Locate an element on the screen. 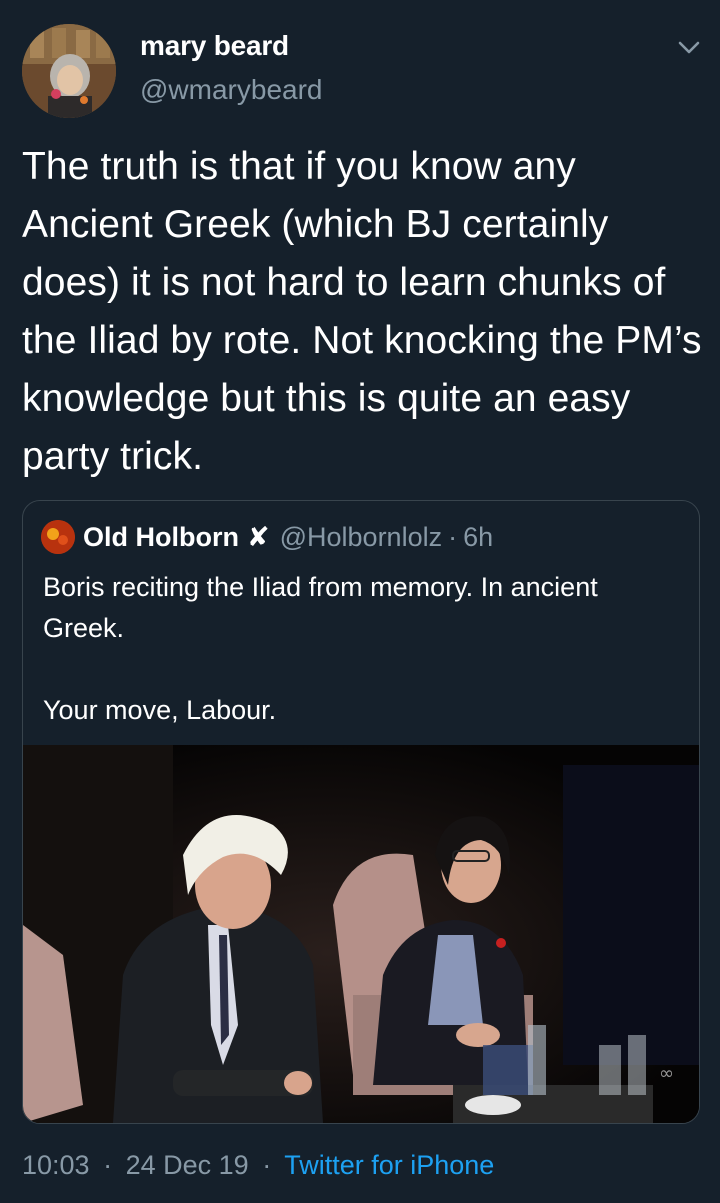 The height and width of the screenshot is (1203, 720). author-name: mary beard is located at coordinates (214, 46).